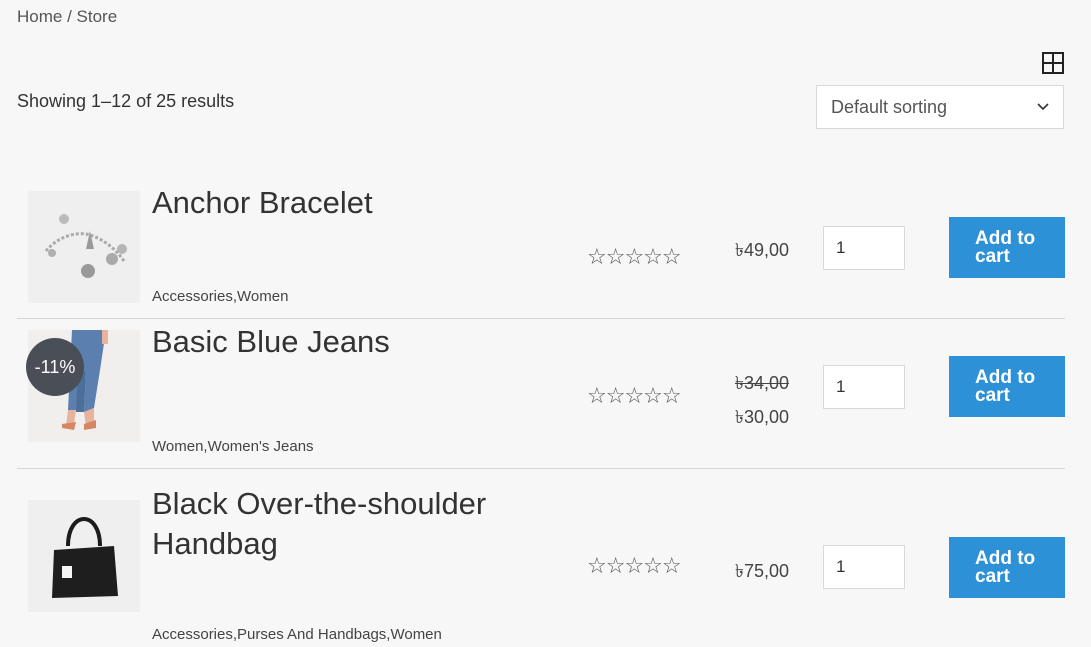 The height and width of the screenshot is (647, 1091). What do you see at coordinates (1043, 107) in the screenshot?
I see `chevron-down-icon` at bounding box center [1043, 107].